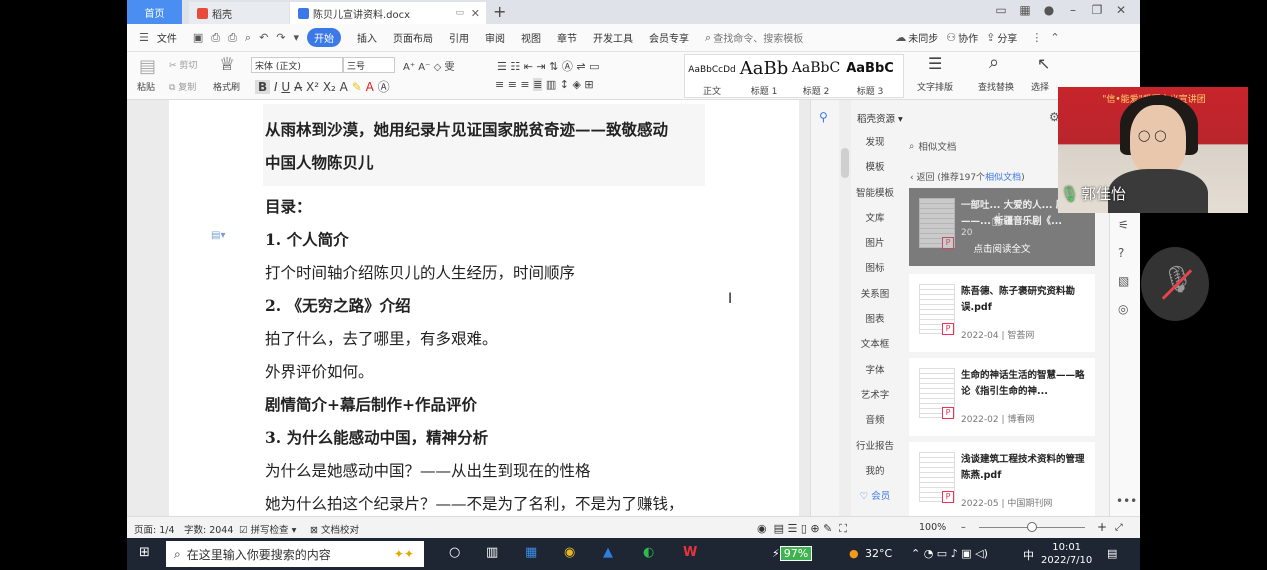 The image size is (1267, 570). What do you see at coordinates (567, 37) in the screenshot?
I see `menu-chapter: 章节` at bounding box center [567, 37].